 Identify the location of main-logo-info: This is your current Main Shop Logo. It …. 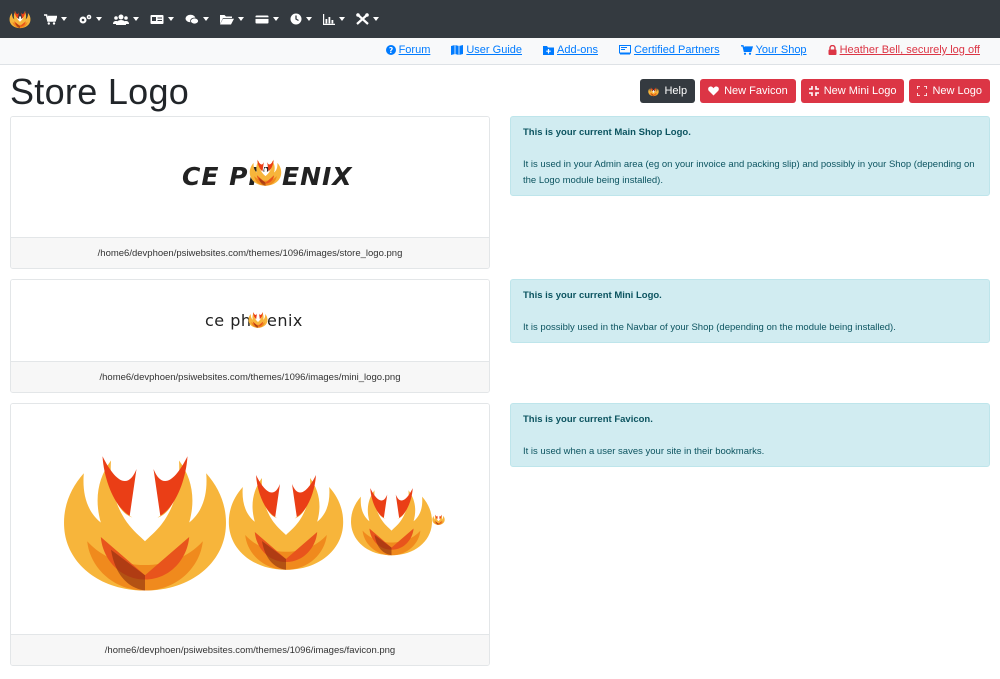
(750, 156).